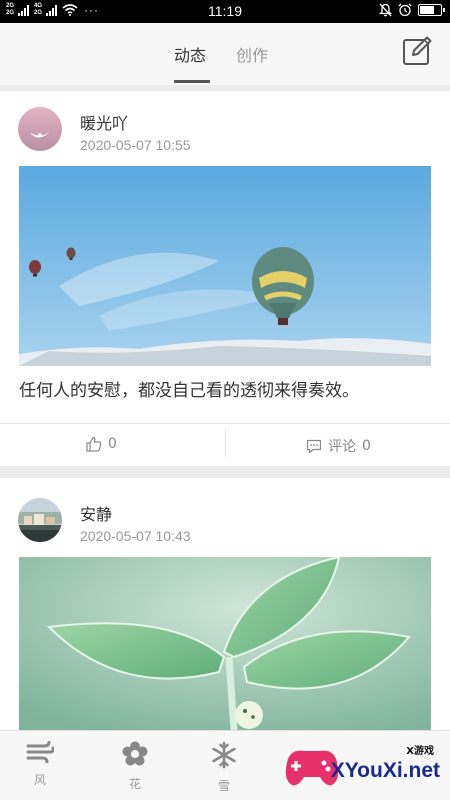  Describe the element at coordinates (366, 446) in the screenshot. I see `comment-count: 0` at that location.